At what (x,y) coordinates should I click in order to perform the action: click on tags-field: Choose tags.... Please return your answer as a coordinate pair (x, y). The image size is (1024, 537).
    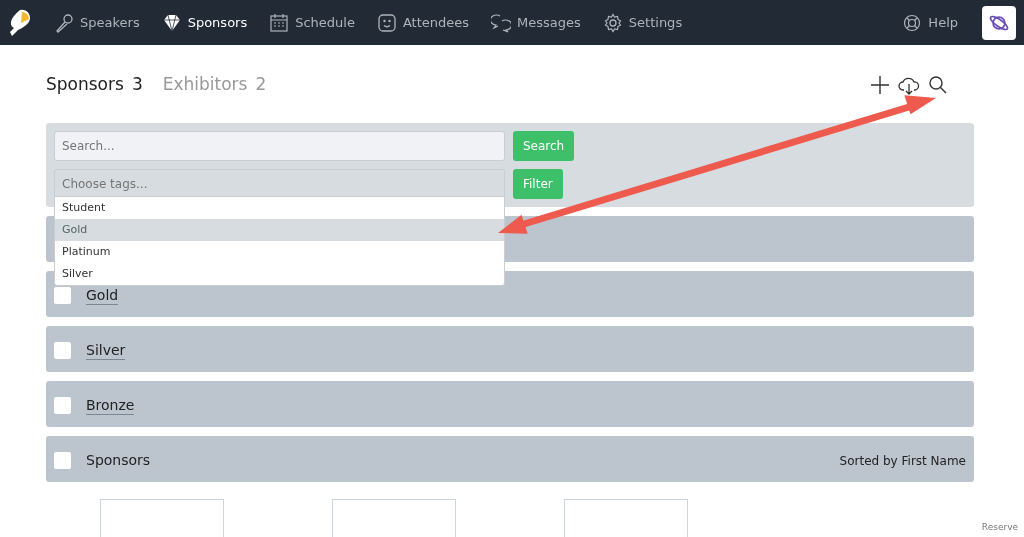
    Looking at the image, I should click on (279, 184).